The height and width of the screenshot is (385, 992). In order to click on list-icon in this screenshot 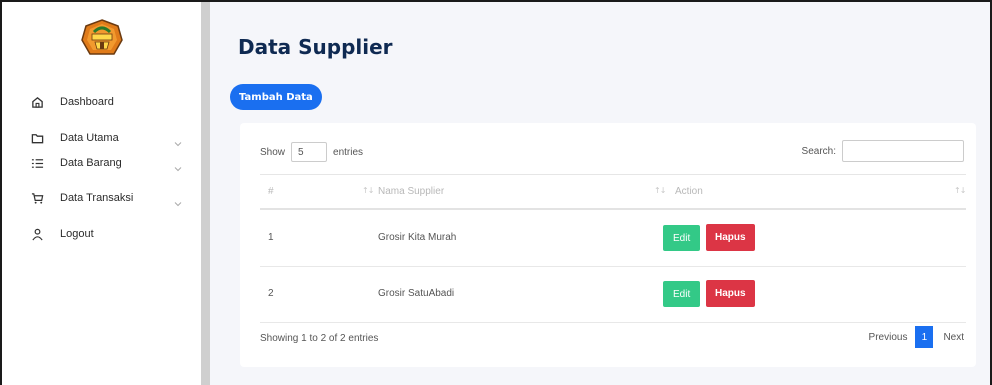, I will do `click(37, 163)`.